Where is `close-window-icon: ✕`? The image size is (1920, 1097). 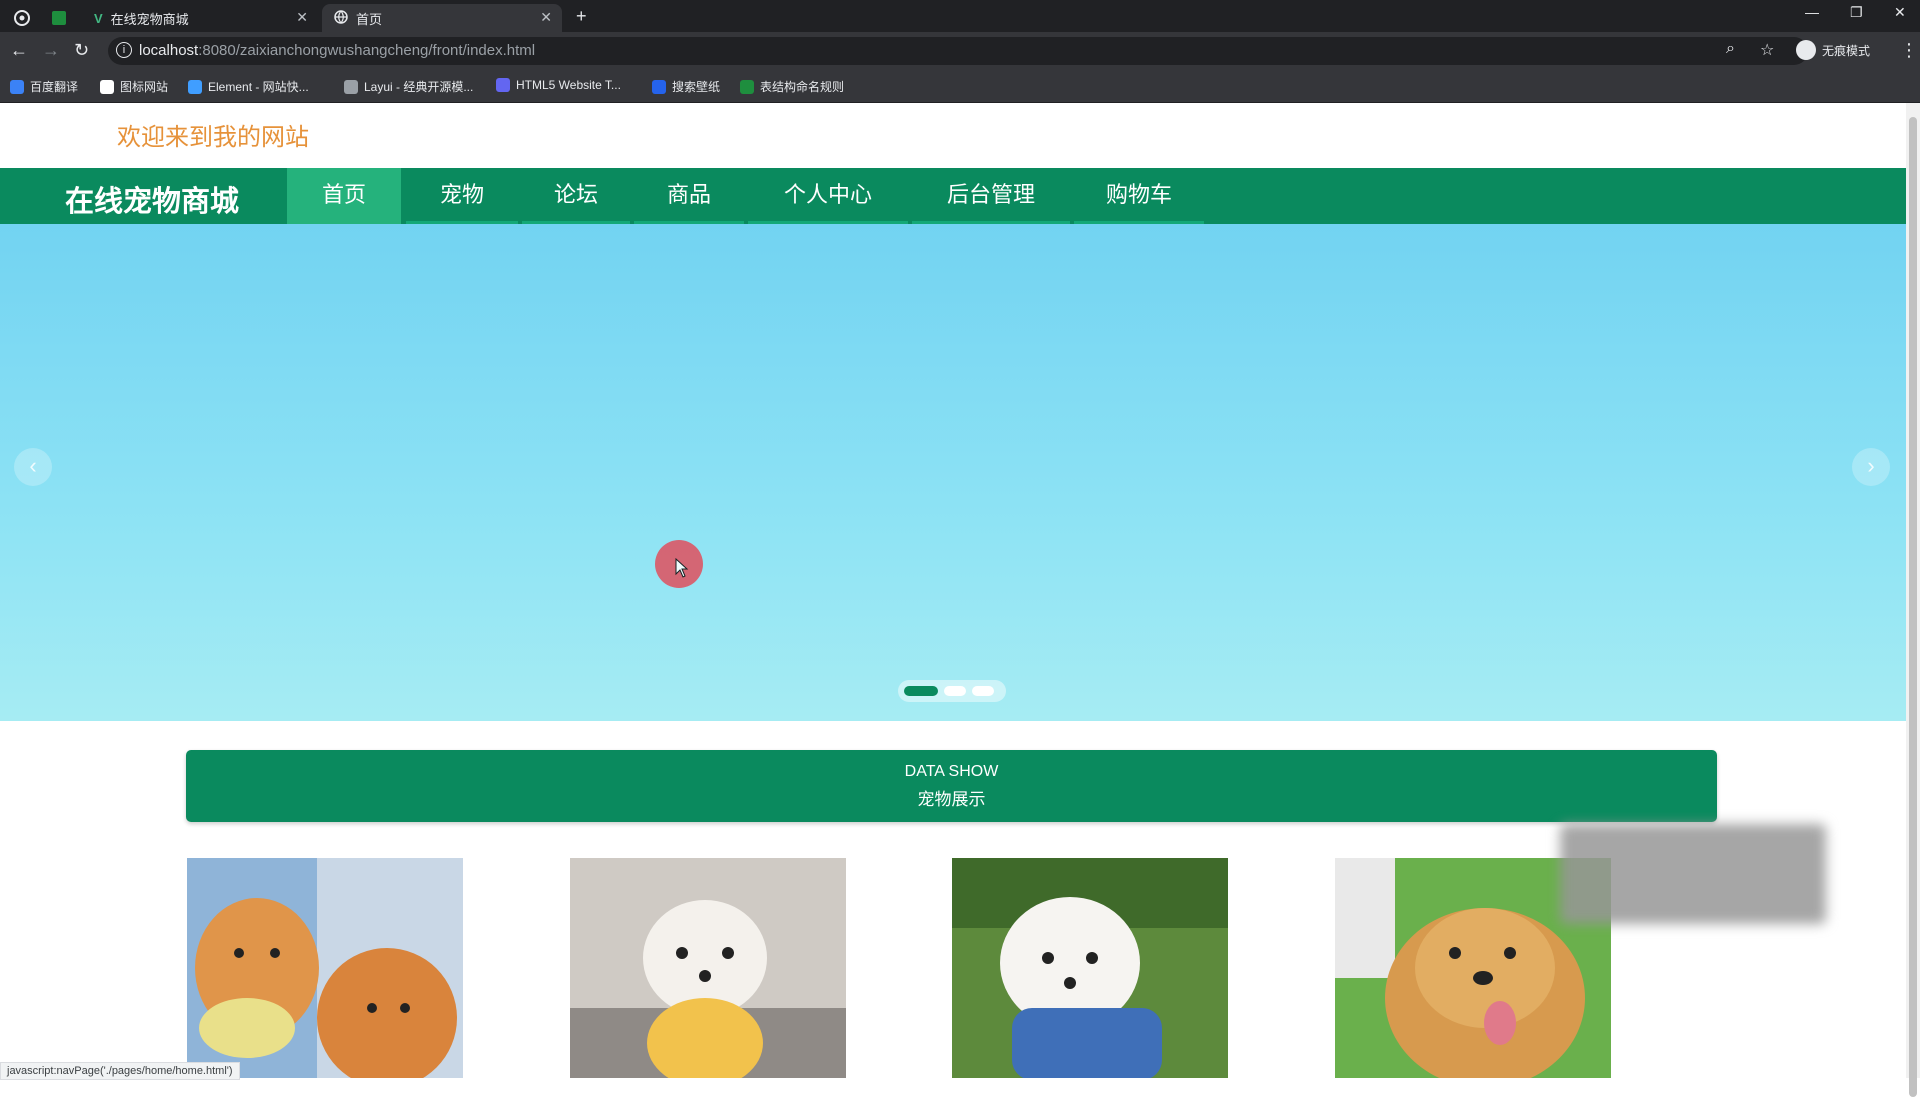 close-window-icon: ✕ is located at coordinates (1900, 12).